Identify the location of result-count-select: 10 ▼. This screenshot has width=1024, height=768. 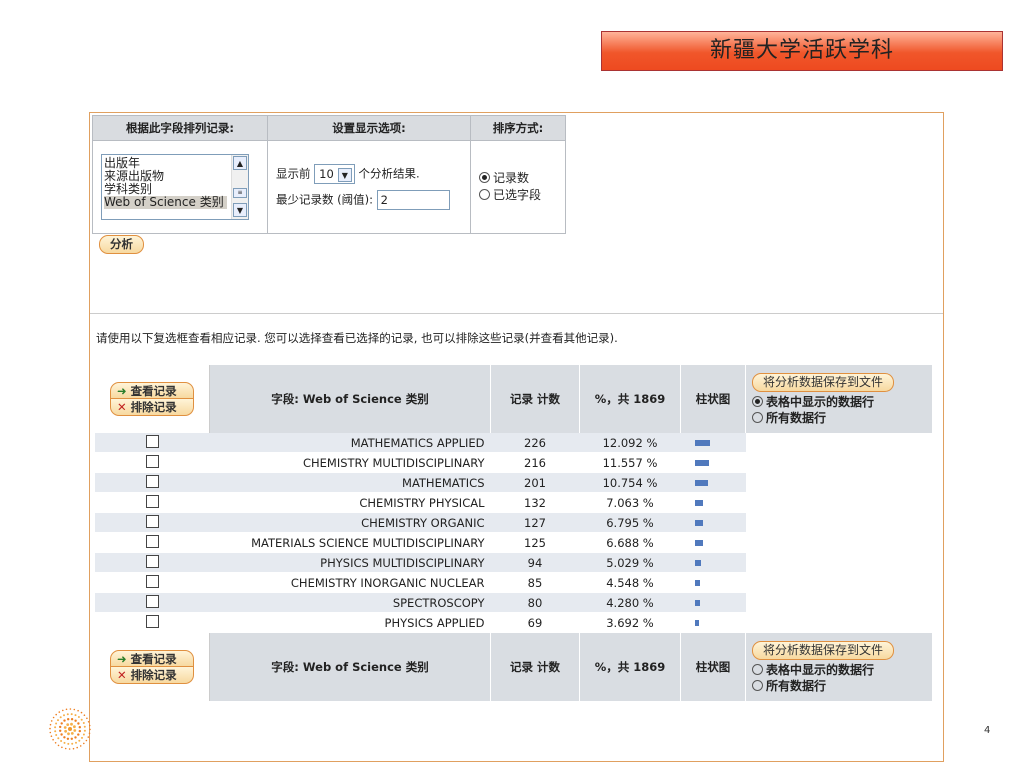
(334, 174).